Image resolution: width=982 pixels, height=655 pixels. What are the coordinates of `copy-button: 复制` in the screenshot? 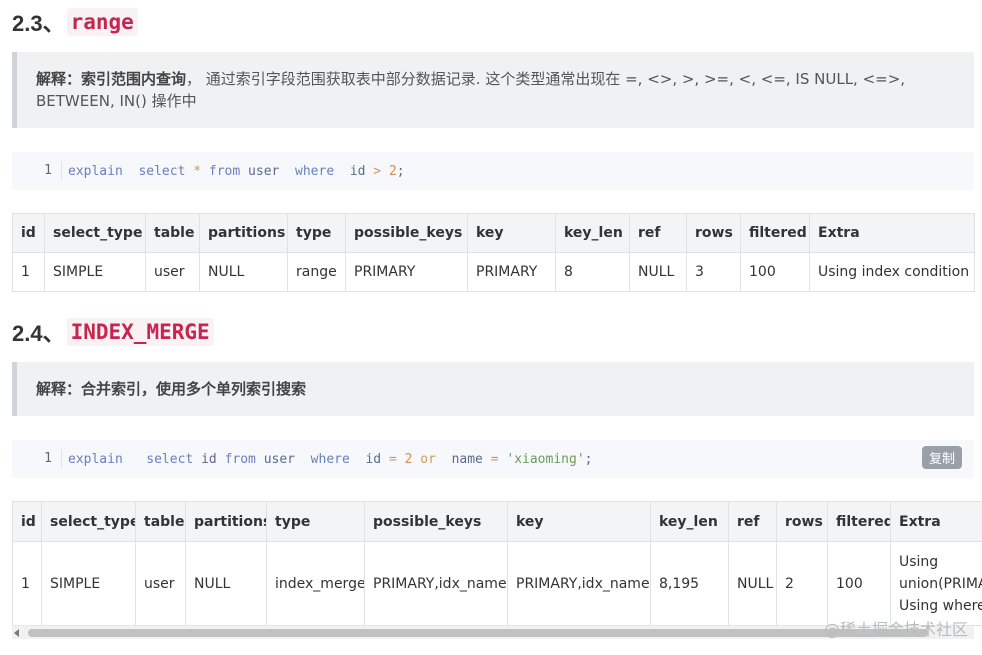 It's located at (941, 457).